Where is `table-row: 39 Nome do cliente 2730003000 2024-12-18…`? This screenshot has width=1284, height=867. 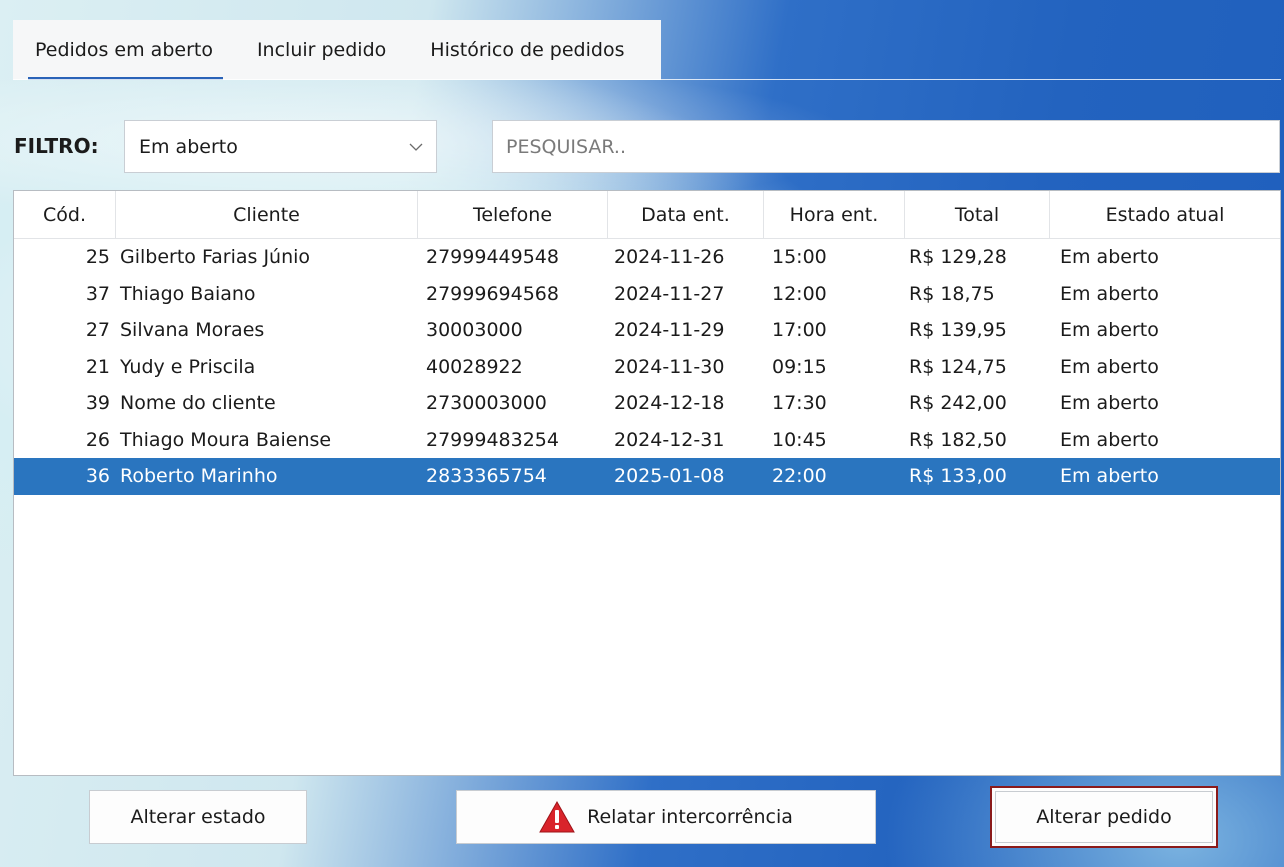
table-row: 39 Nome do cliente 2730003000 2024-12-18… is located at coordinates (647, 403).